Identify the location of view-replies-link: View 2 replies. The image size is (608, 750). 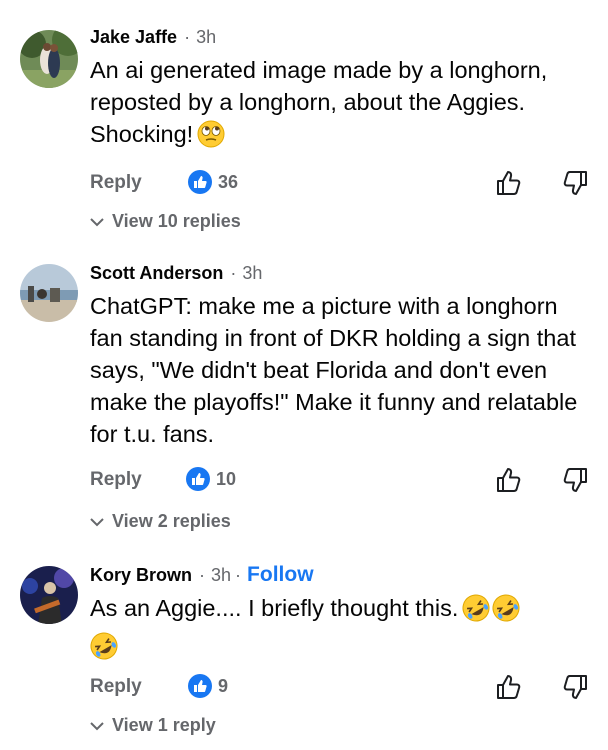
(160, 521).